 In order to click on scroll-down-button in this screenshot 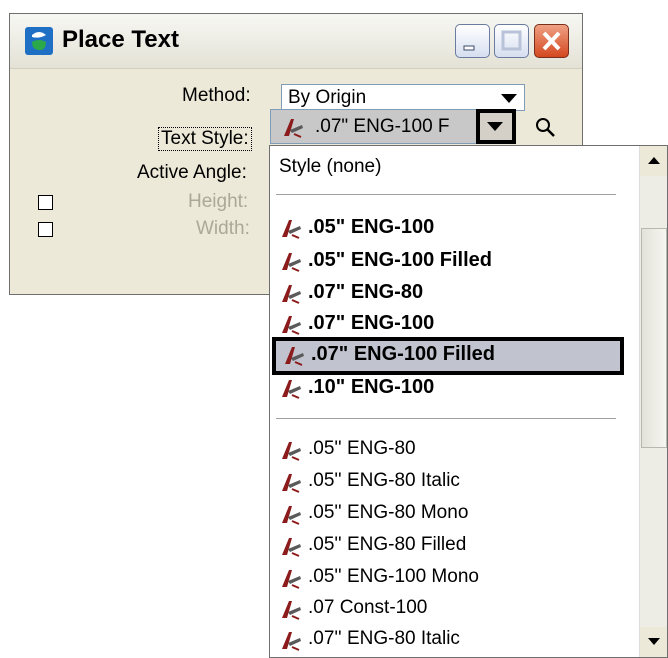, I will do `click(653, 642)`.